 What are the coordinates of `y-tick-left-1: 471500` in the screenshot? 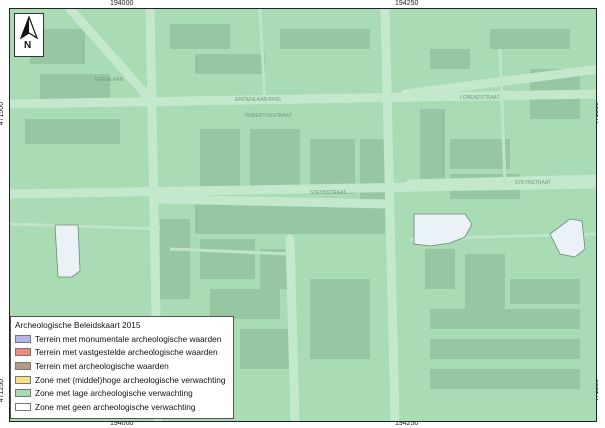 It's located at (3, 113).